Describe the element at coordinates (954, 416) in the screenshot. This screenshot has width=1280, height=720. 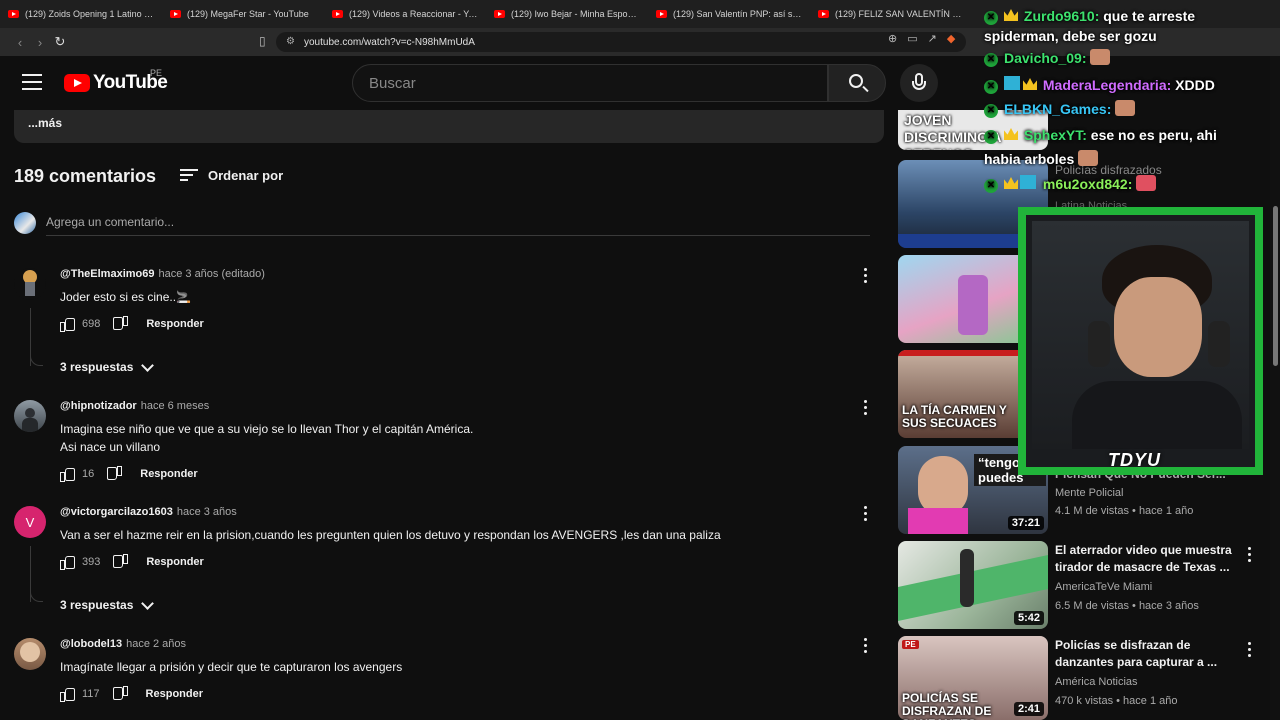
I see `thumbnail-caption: LA TÍA CARMEN Y SUS SECUACES` at that location.